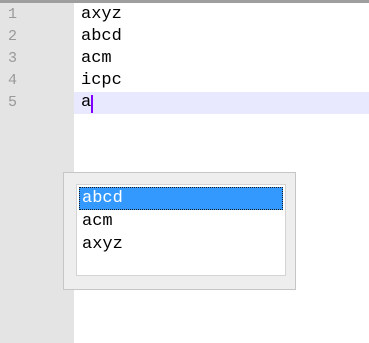 The width and height of the screenshot is (369, 343). I want to click on code-line-text: axyz, so click(101, 14).